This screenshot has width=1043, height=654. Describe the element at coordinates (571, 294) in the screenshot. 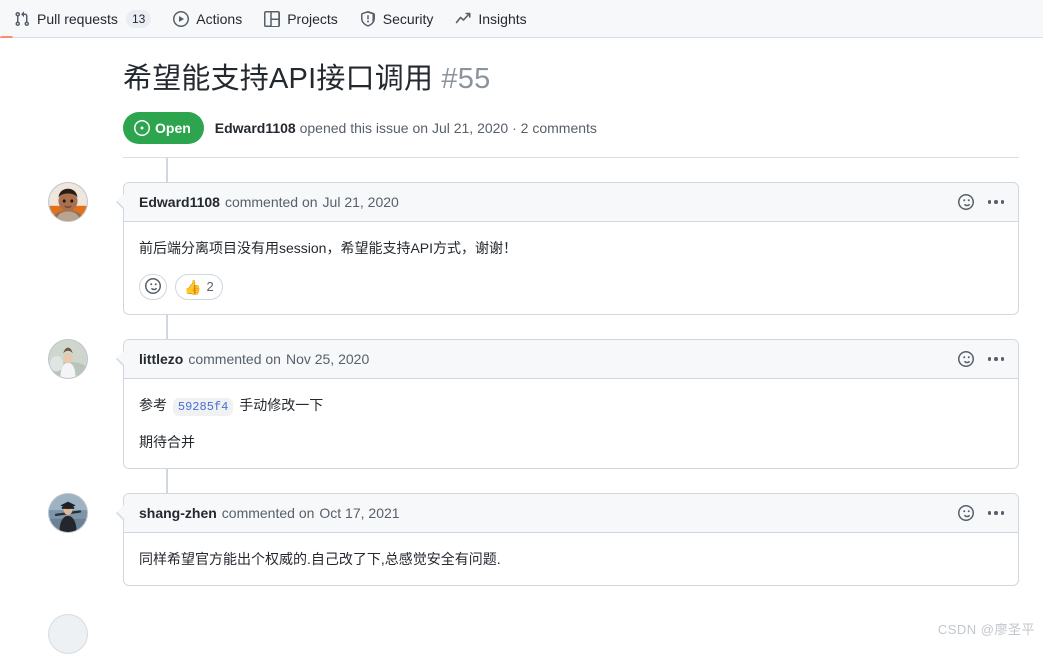

I see `comment-reactions: 👍 2` at that location.